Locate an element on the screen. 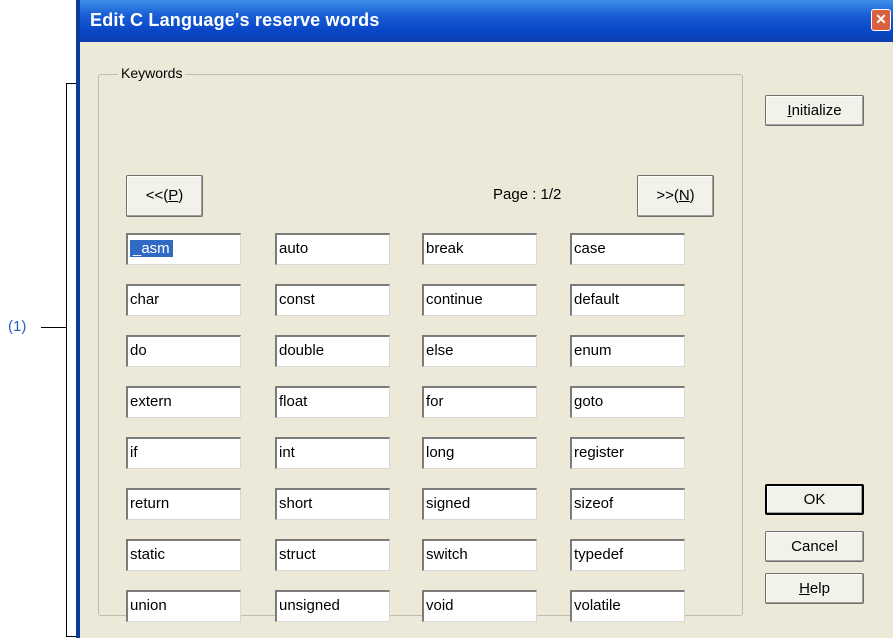  keyword-value: long is located at coordinates (440, 452).